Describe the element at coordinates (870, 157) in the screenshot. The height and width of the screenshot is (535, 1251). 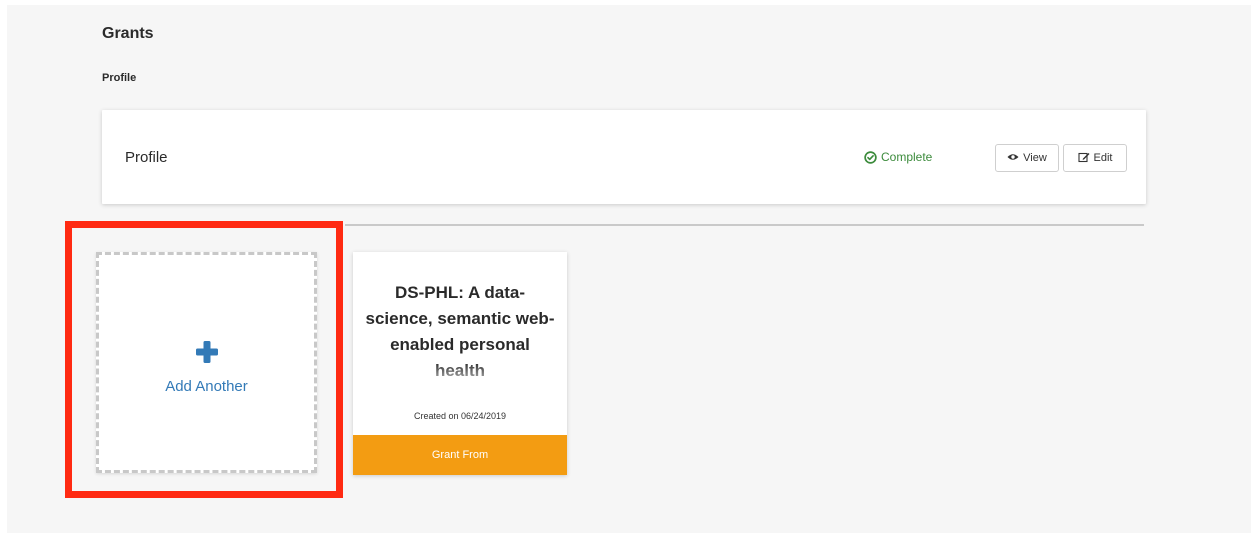
I see `check-circle-icon` at that location.